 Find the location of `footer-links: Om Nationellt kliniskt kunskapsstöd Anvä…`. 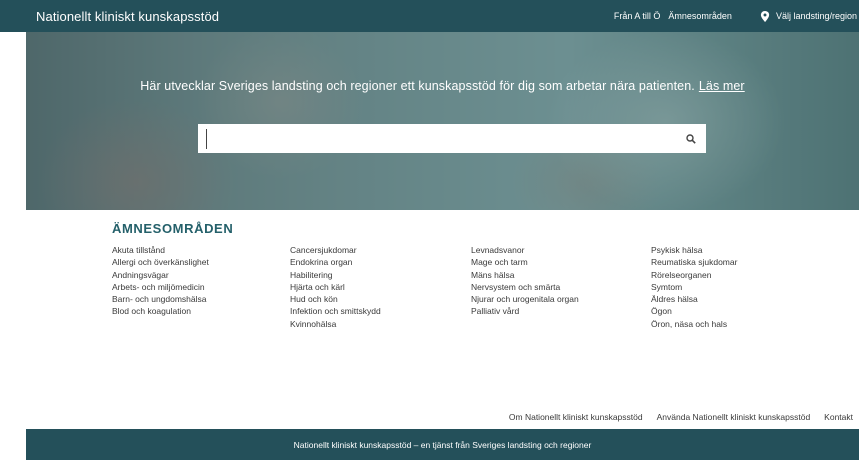

footer-links: Om Nationellt kliniskt kunskapsstöd Anvä… is located at coordinates (429, 417).